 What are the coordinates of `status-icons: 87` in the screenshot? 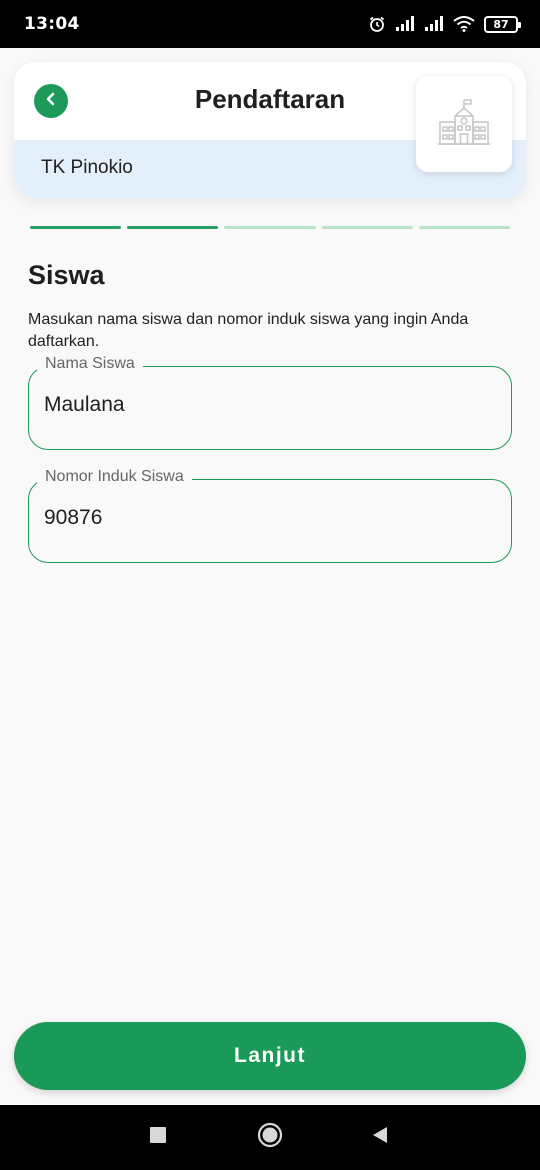 It's located at (444, 24).